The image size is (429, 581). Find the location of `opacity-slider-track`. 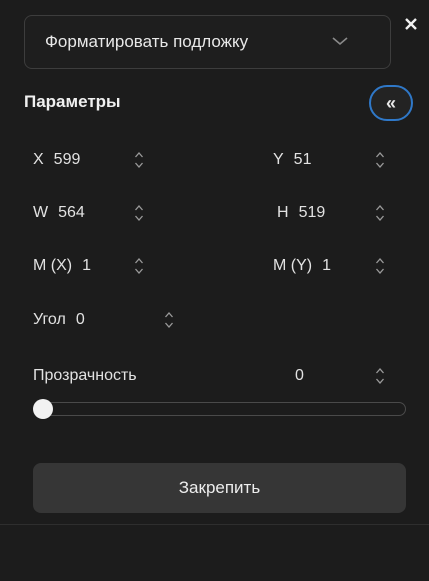

opacity-slider-track is located at coordinates (220, 409).